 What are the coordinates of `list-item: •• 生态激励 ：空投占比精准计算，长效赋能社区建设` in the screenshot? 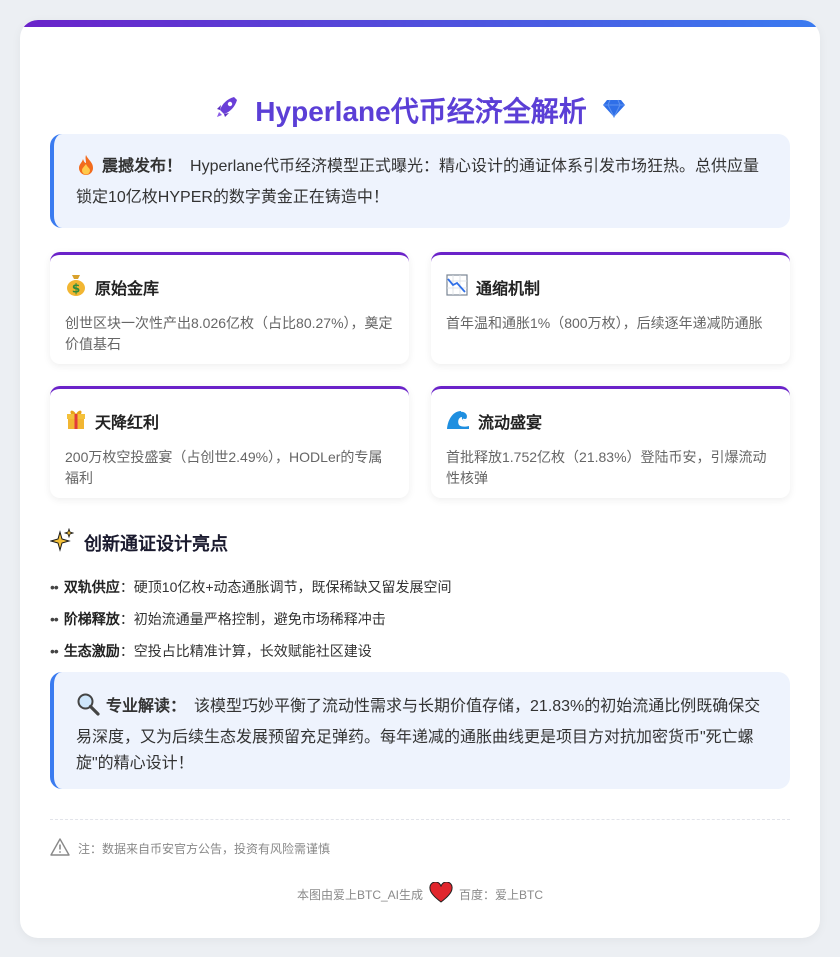 It's located at (211, 651).